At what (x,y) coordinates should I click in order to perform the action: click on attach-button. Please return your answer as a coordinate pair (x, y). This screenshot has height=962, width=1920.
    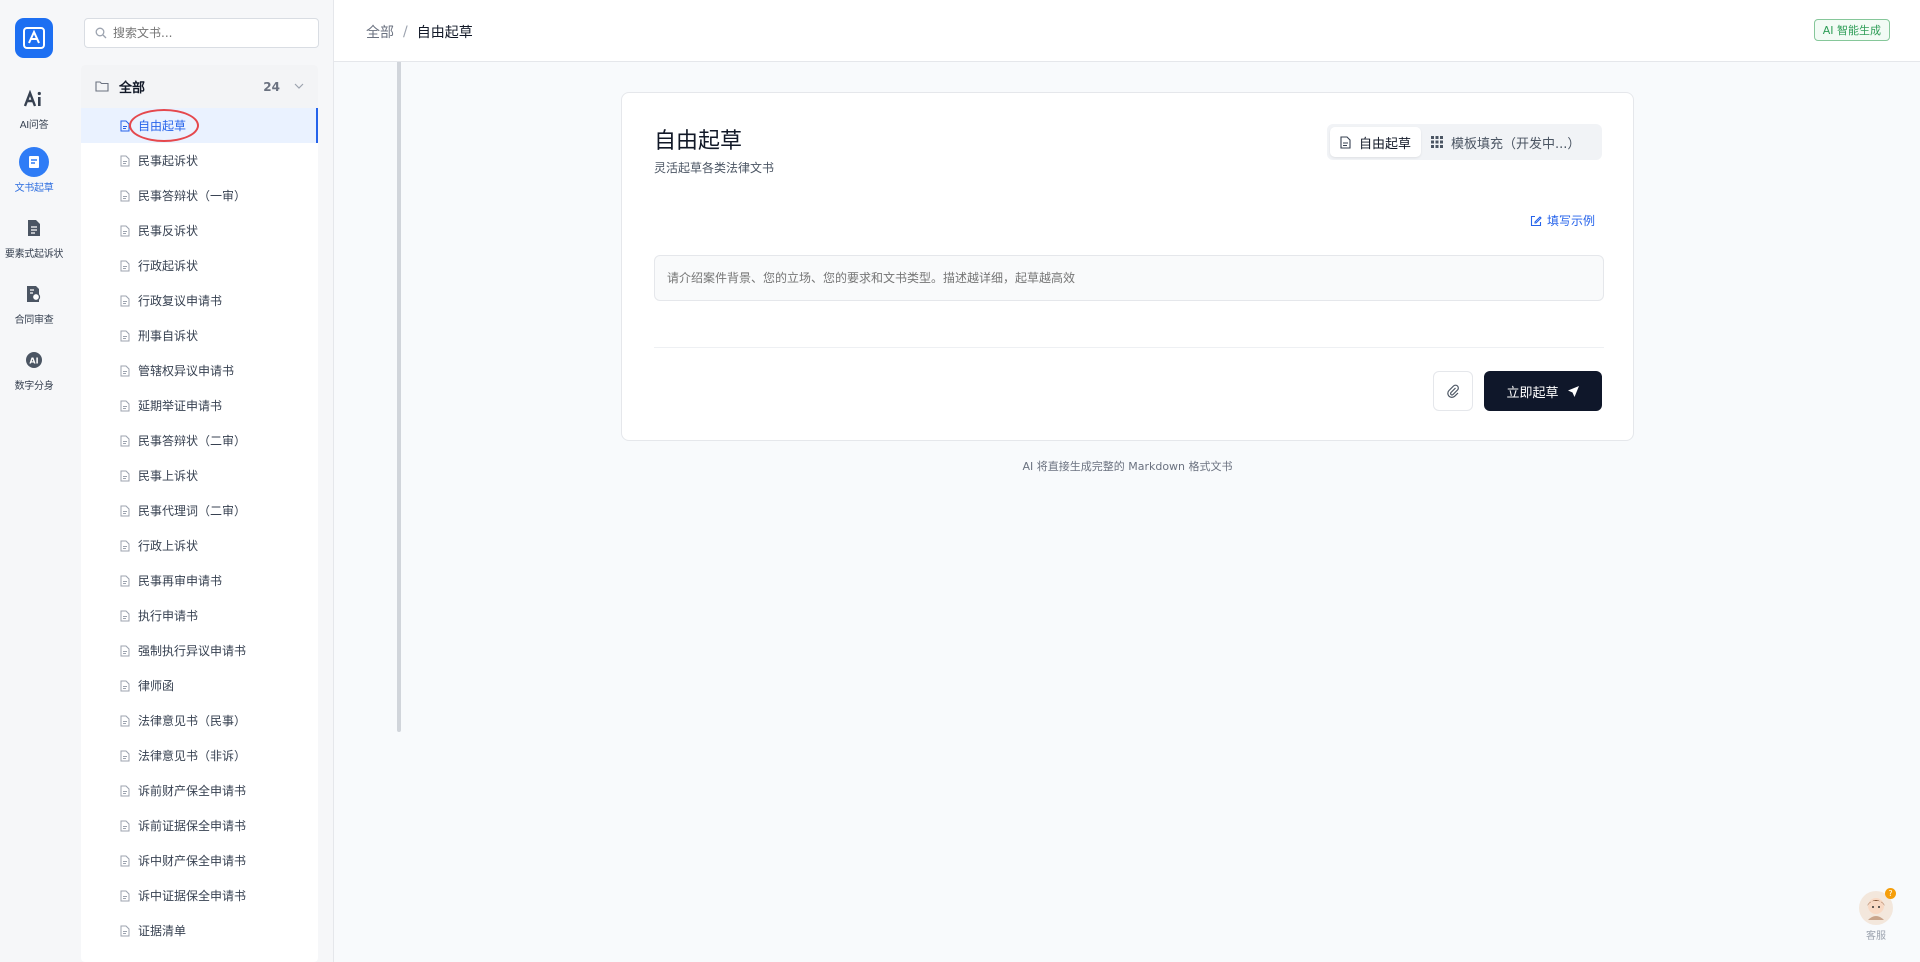
    Looking at the image, I should click on (1453, 391).